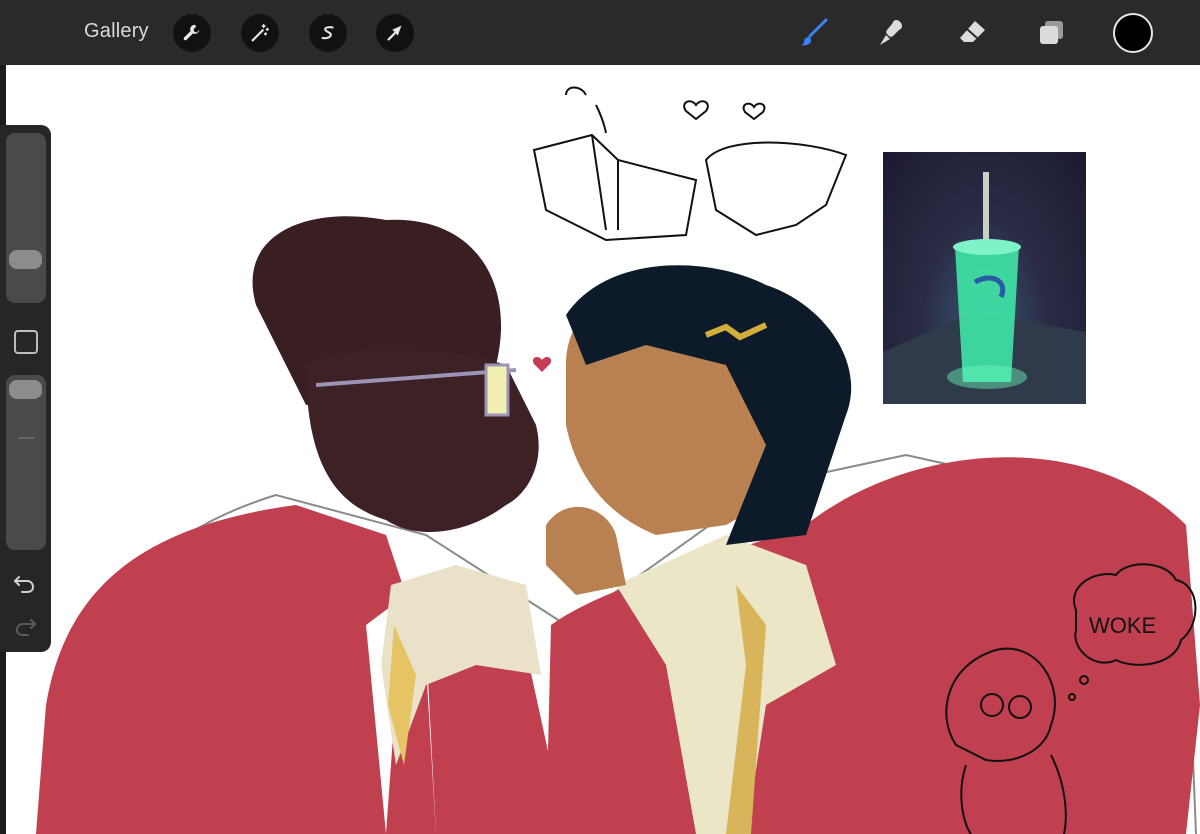 This screenshot has height=834, width=1200. What do you see at coordinates (26, 462) in the screenshot?
I see `opacity-slider` at bounding box center [26, 462].